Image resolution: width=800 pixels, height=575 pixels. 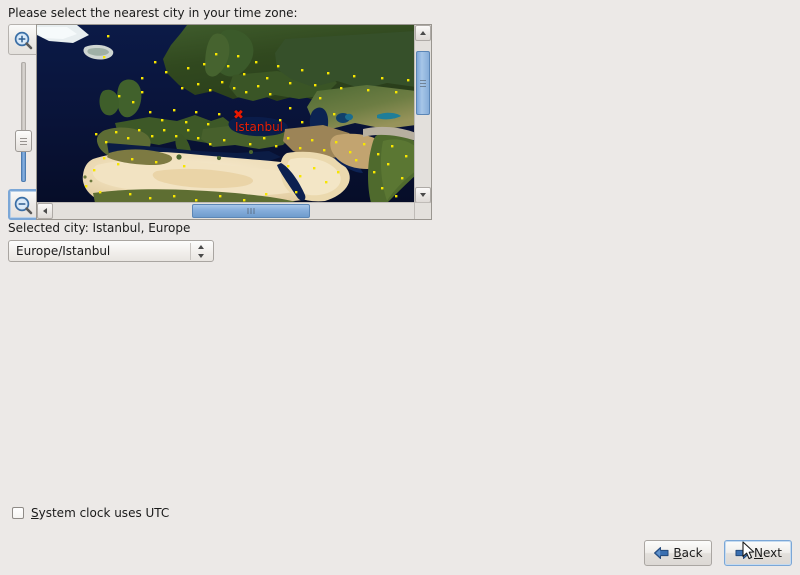 I want to click on scroll-left-button, so click(x=45, y=211).